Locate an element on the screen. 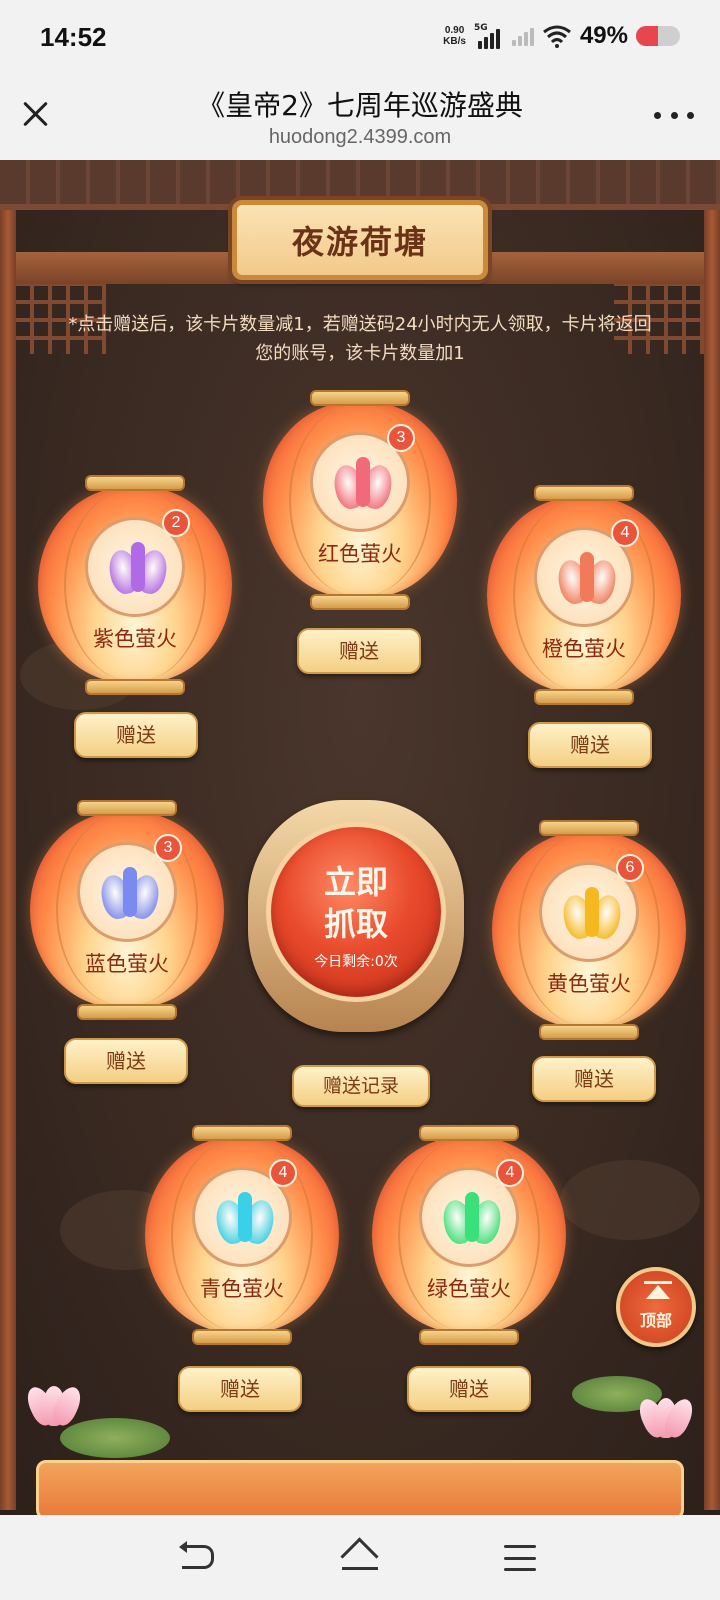  close-icon is located at coordinates (36, 114).